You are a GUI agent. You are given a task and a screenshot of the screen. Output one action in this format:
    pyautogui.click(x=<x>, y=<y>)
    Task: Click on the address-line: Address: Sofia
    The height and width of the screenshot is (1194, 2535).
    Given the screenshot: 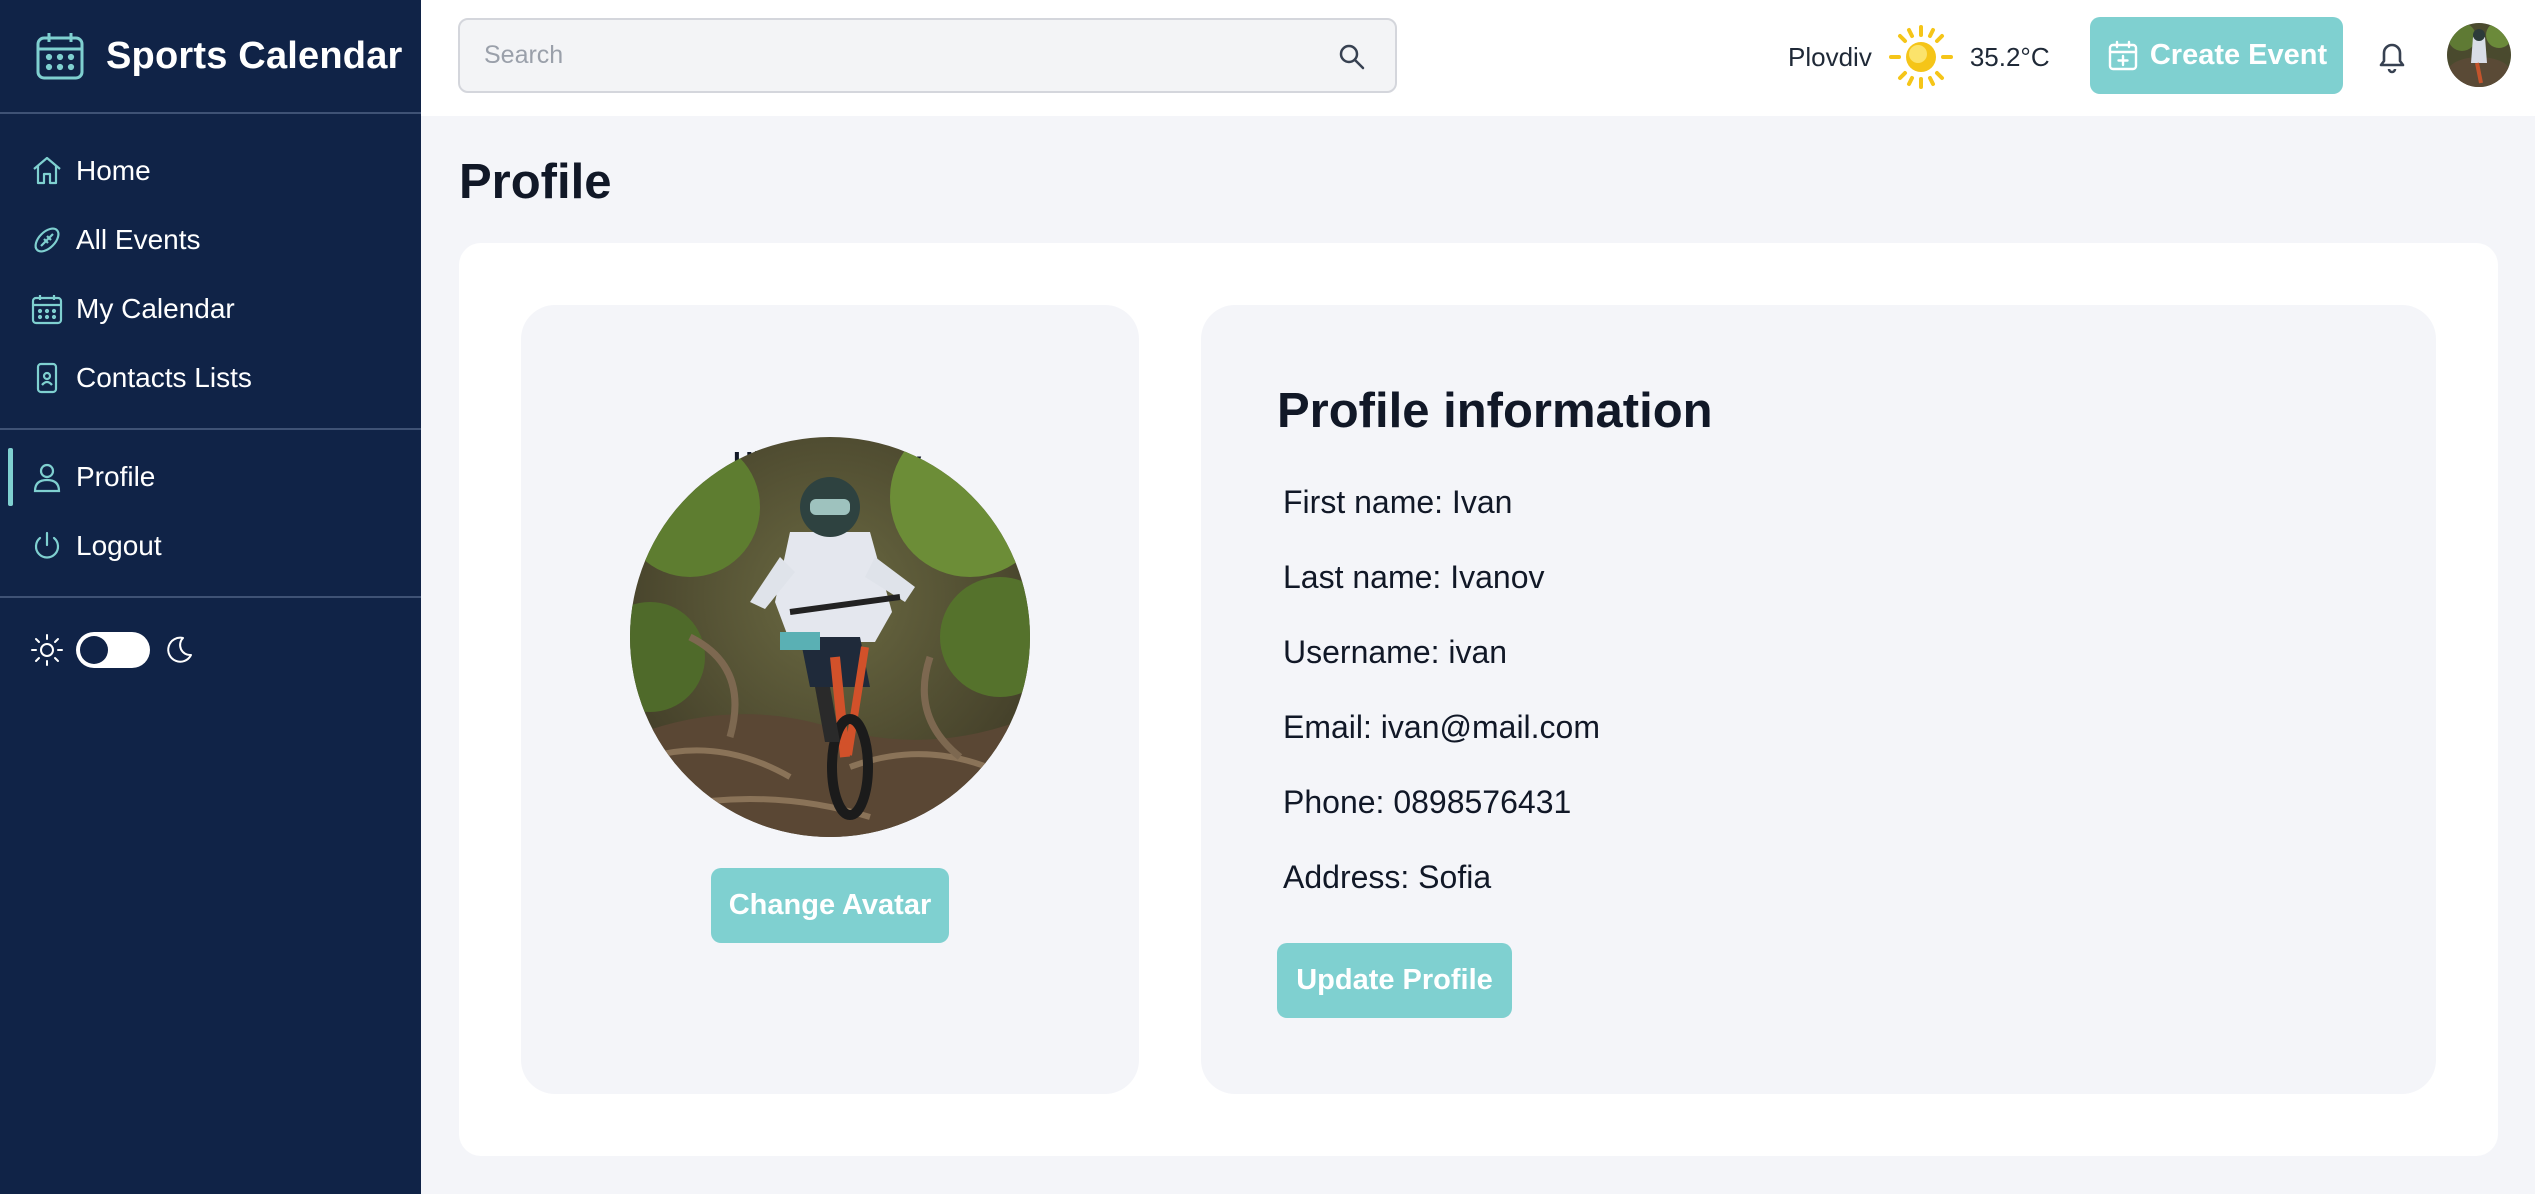 What is the action you would take?
    pyautogui.click(x=1387, y=877)
    